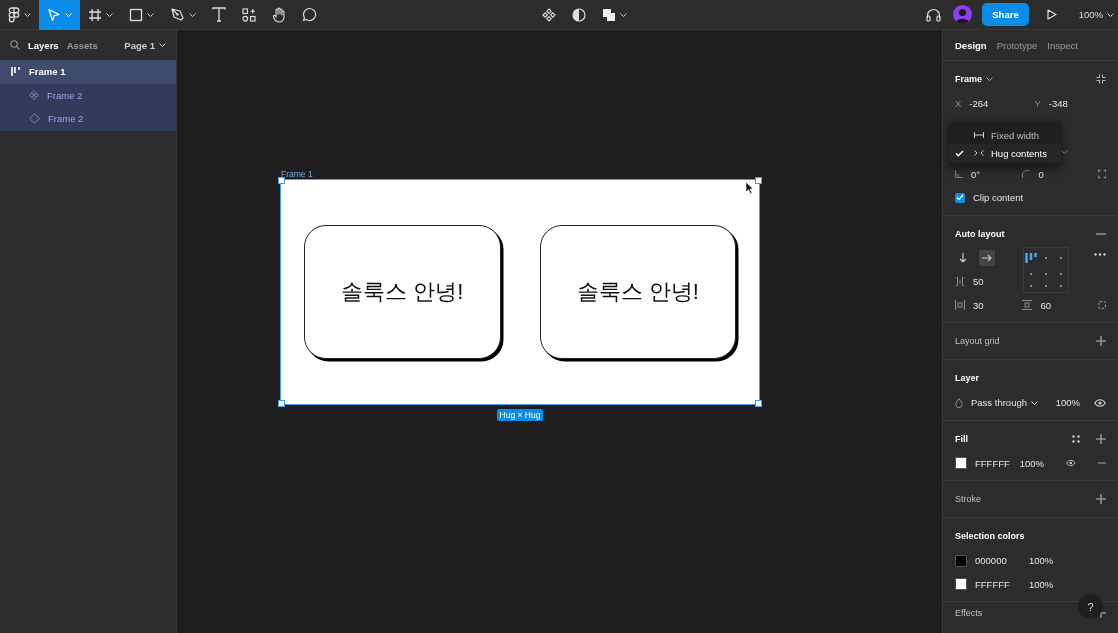  What do you see at coordinates (1037, 104) in the screenshot?
I see `field-label: Y` at bounding box center [1037, 104].